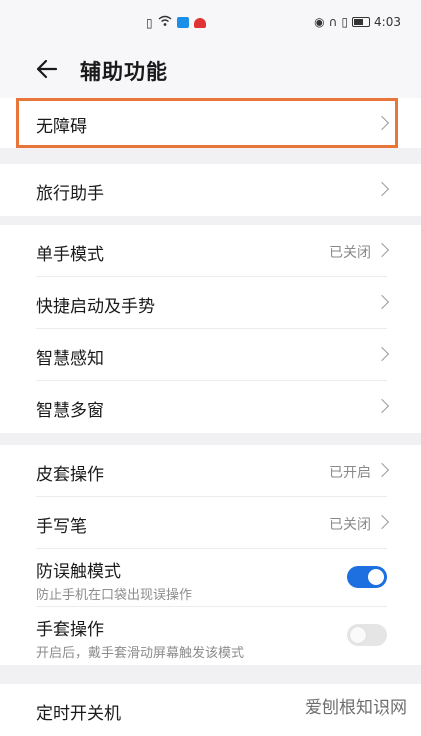 This screenshot has width=421, height=736. What do you see at coordinates (367, 635) in the screenshot?
I see `glove-mode-toggle` at bounding box center [367, 635].